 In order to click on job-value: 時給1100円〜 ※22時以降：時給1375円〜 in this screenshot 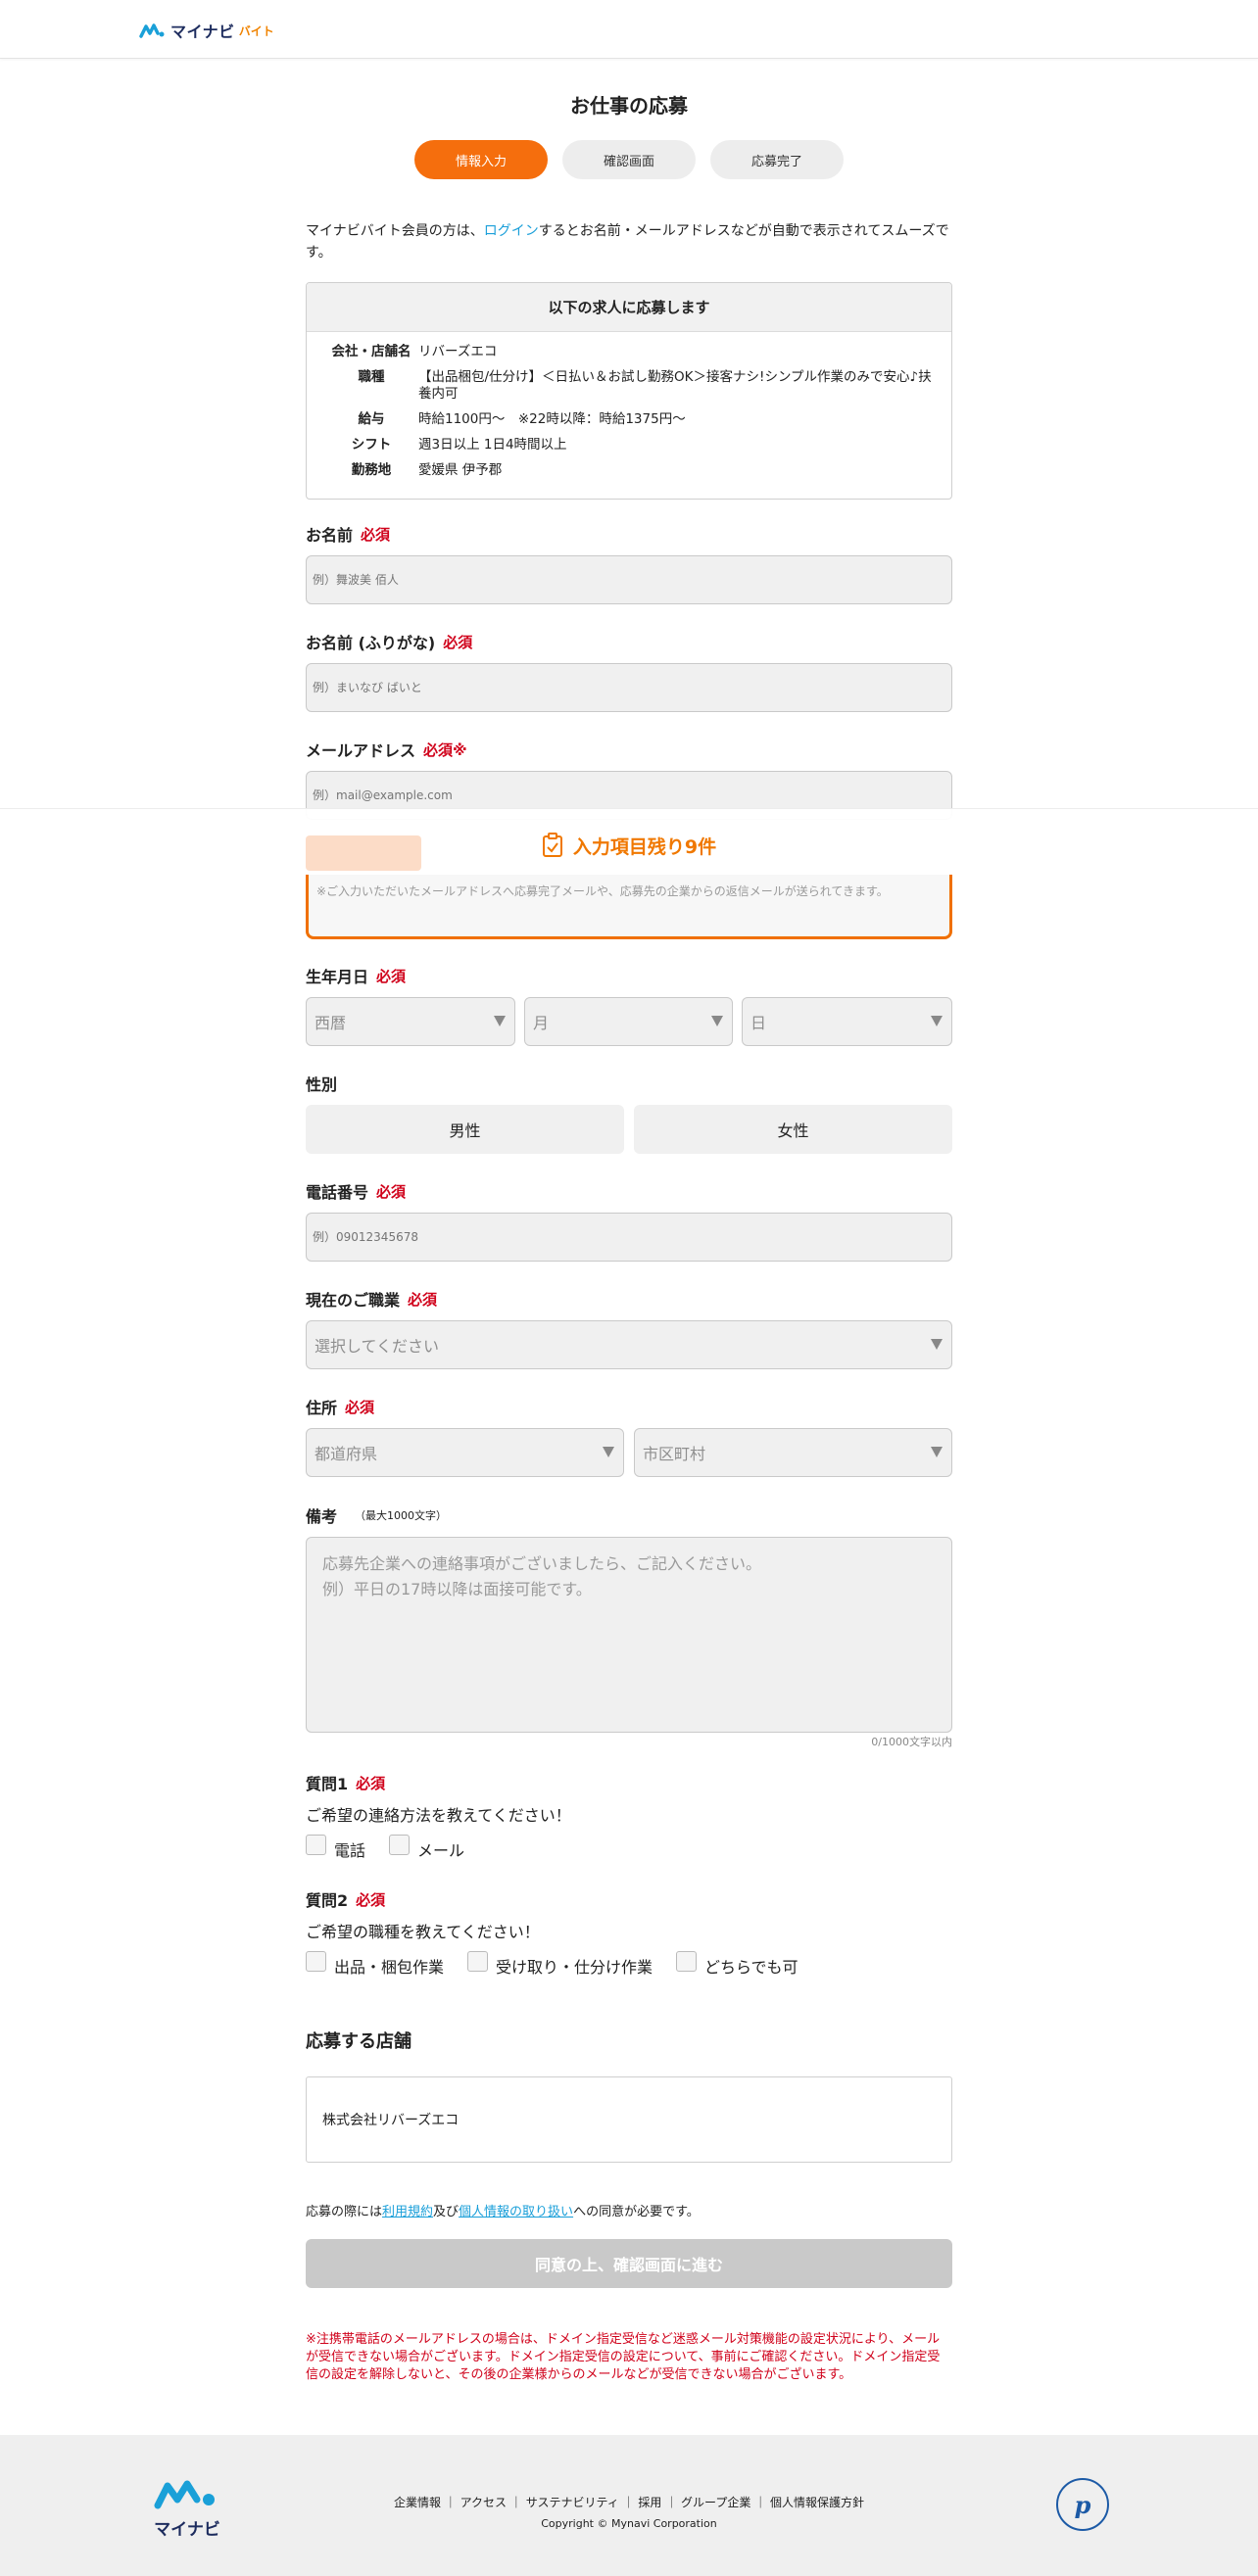, I will do `click(552, 419)`.